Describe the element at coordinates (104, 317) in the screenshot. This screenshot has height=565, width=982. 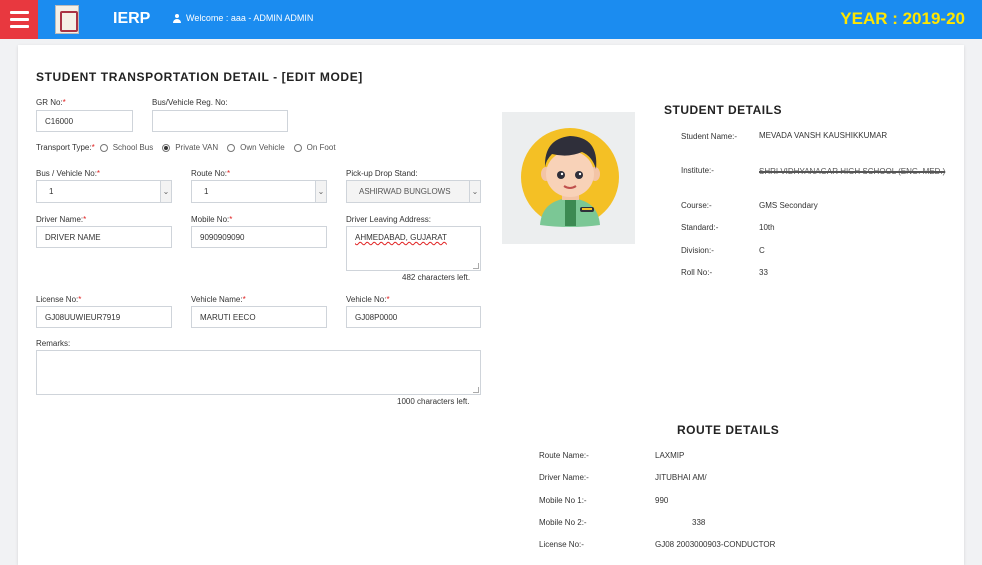
I see `license-no-input: GJ08UUWIEUR7919` at that location.